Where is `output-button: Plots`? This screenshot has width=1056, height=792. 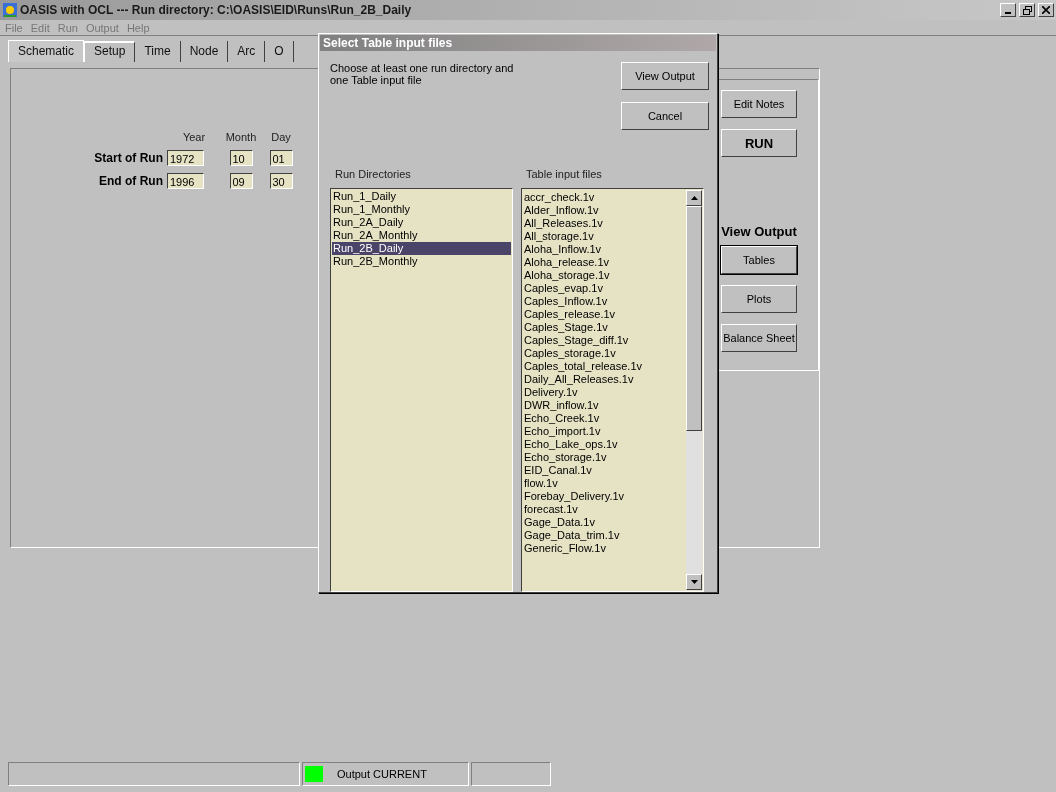
output-button: Plots is located at coordinates (759, 299).